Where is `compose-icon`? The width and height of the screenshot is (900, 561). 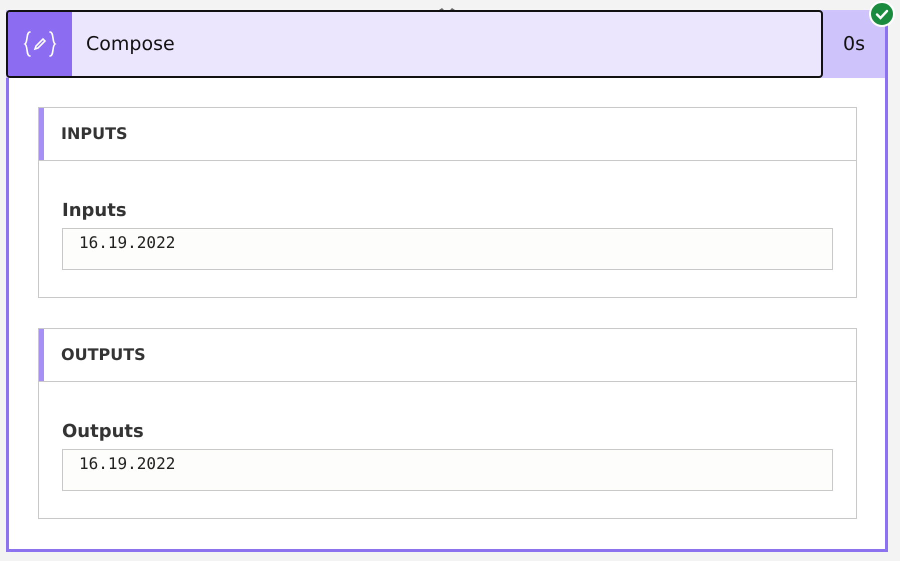 compose-icon is located at coordinates (40, 44).